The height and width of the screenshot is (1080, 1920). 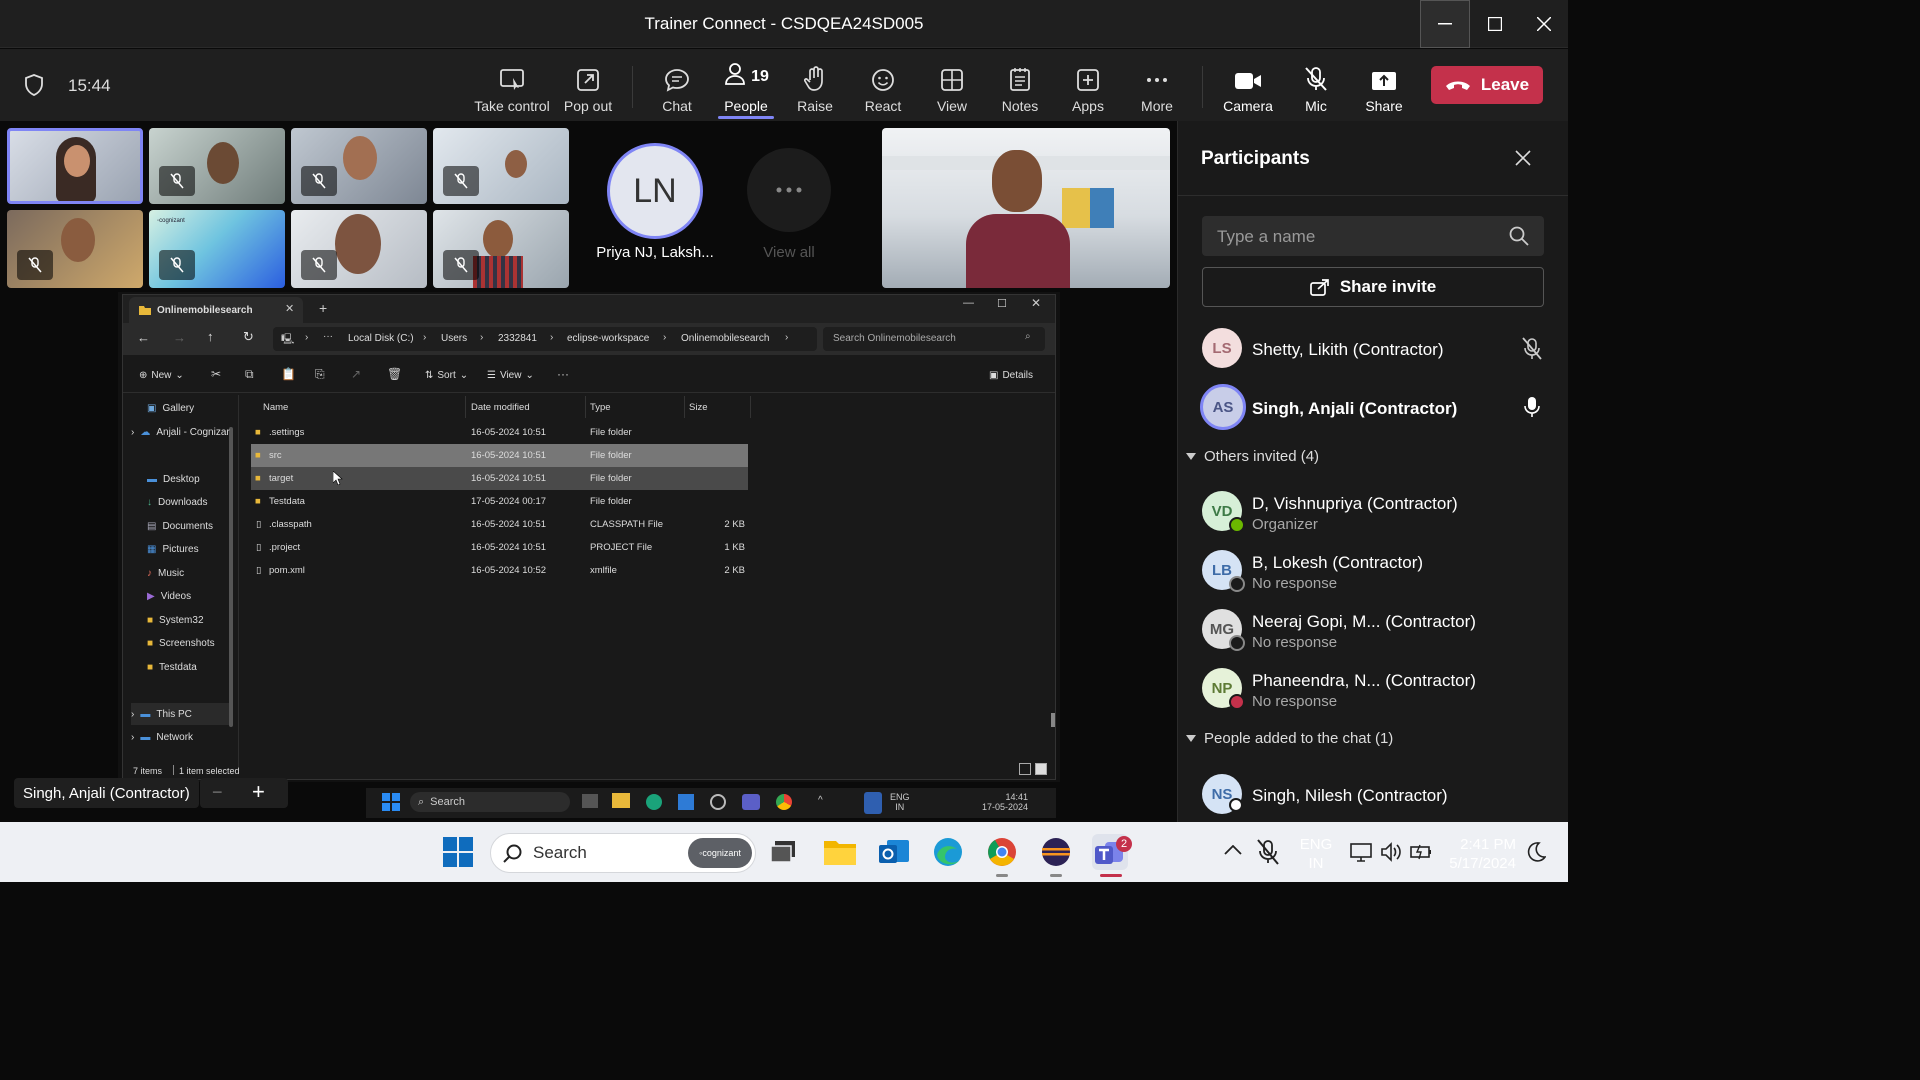 What do you see at coordinates (1373, 287) in the screenshot?
I see `share-invite-button: Share invite` at bounding box center [1373, 287].